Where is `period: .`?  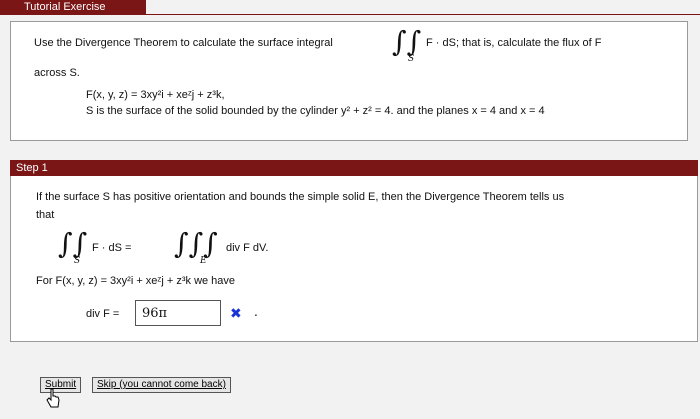
period: . is located at coordinates (256, 312).